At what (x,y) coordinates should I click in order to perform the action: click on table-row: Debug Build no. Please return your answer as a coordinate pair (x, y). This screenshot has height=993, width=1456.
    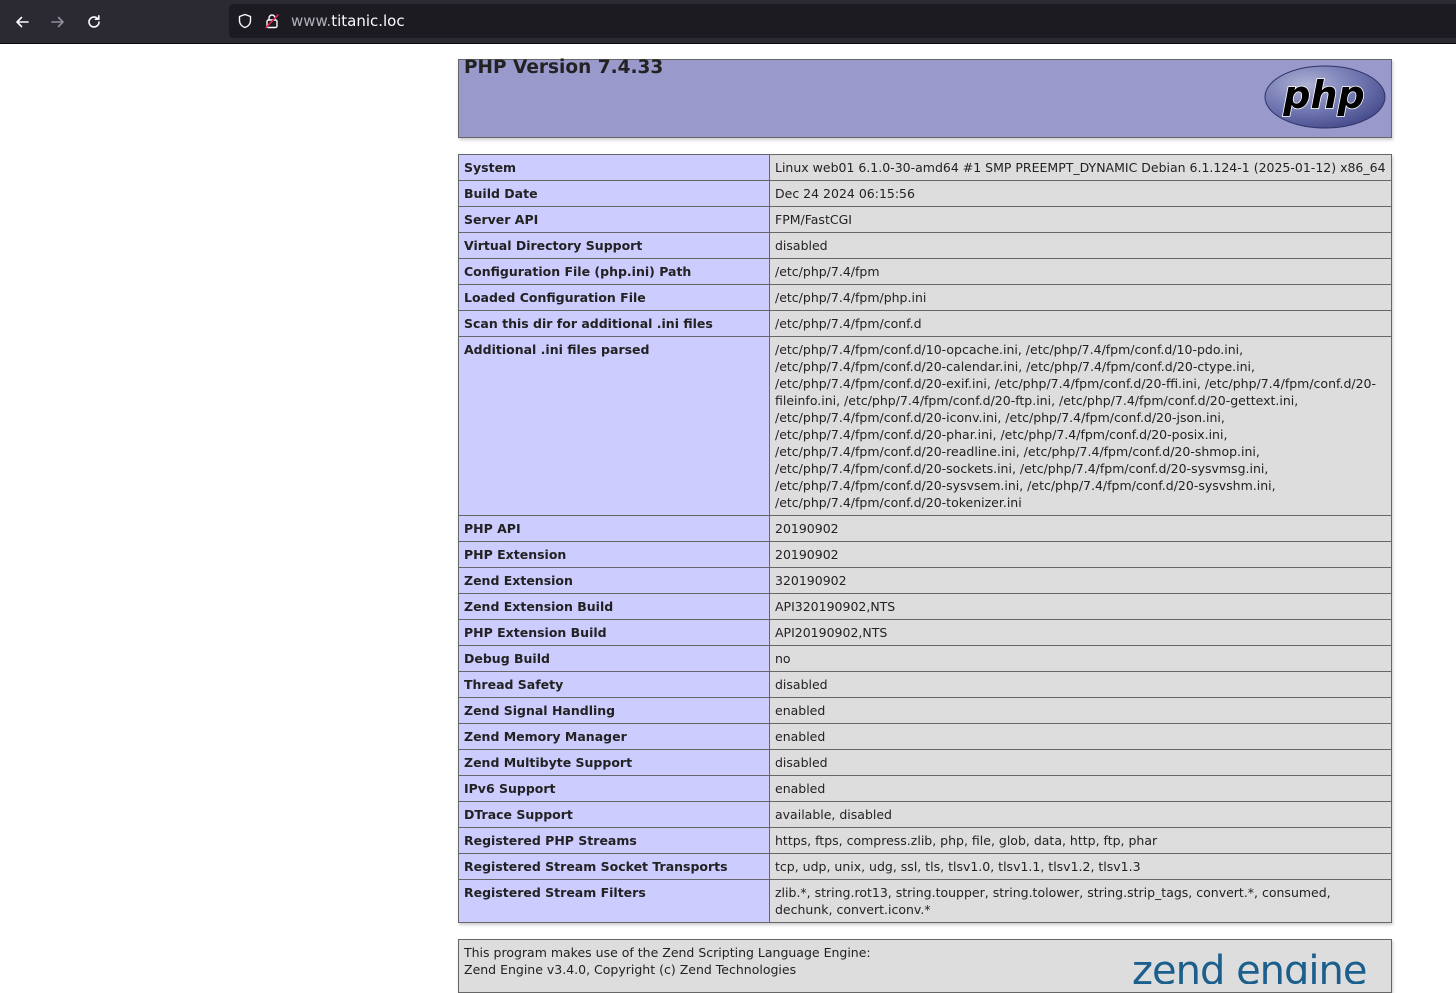
    Looking at the image, I should click on (925, 658).